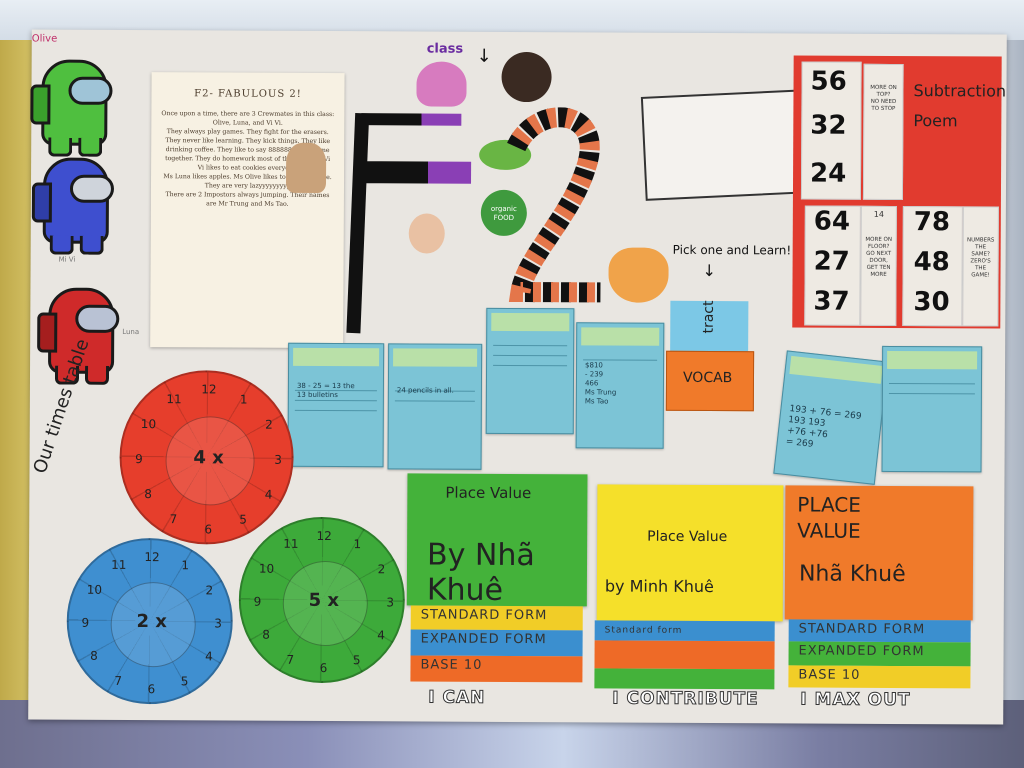  Describe the element at coordinates (496, 643) in the screenshot. I see `strip-expanded-form: EXPANDED FORM` at that location.